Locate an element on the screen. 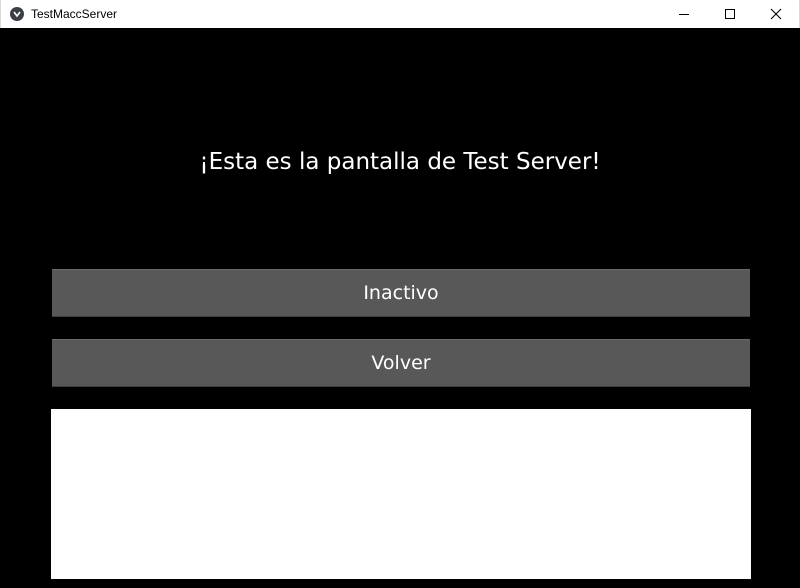 The image size is (800, 588). title-bar: TestMaccServer is located at coordinates (400, 14).